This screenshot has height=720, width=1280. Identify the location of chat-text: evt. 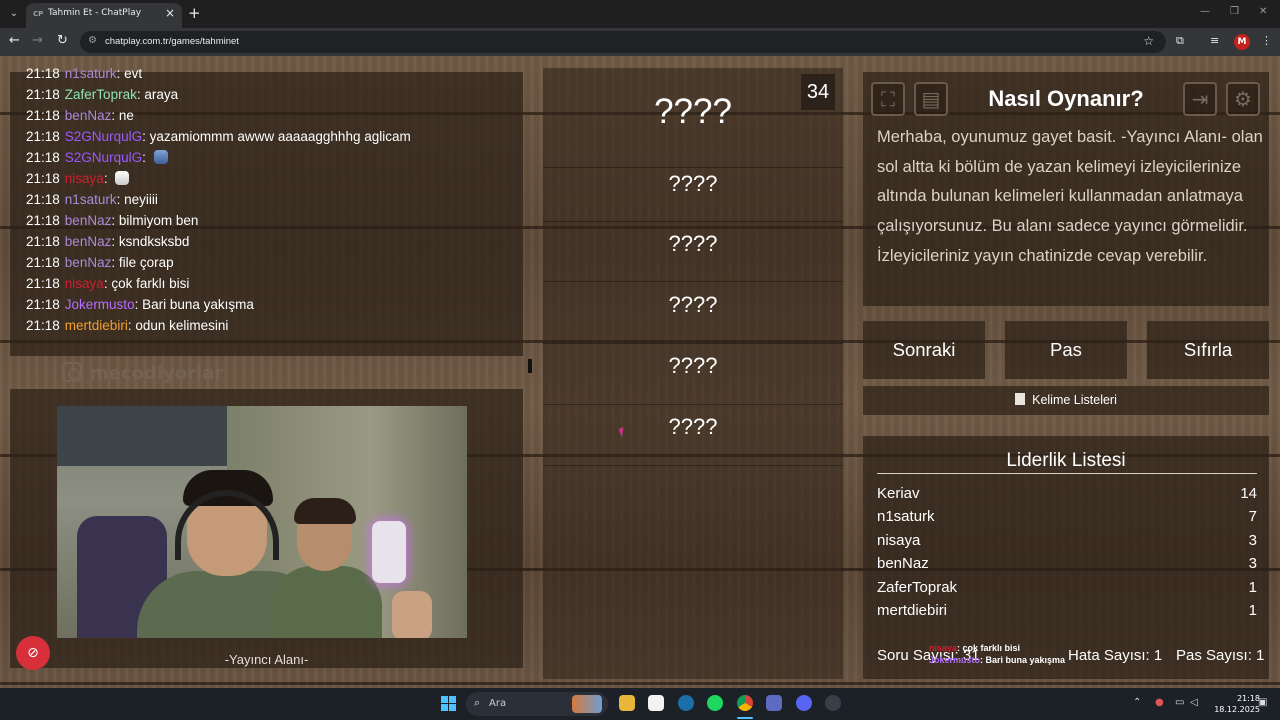
(133, 73).